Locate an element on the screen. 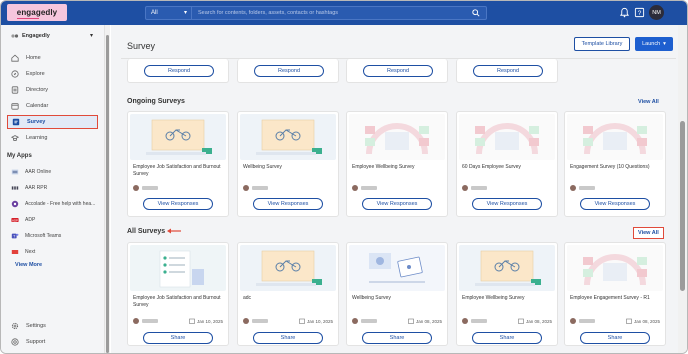 Image resolution: width=688 pixels, height=354 pixels. survey-card: Respond is located at coordinates (288, 71).